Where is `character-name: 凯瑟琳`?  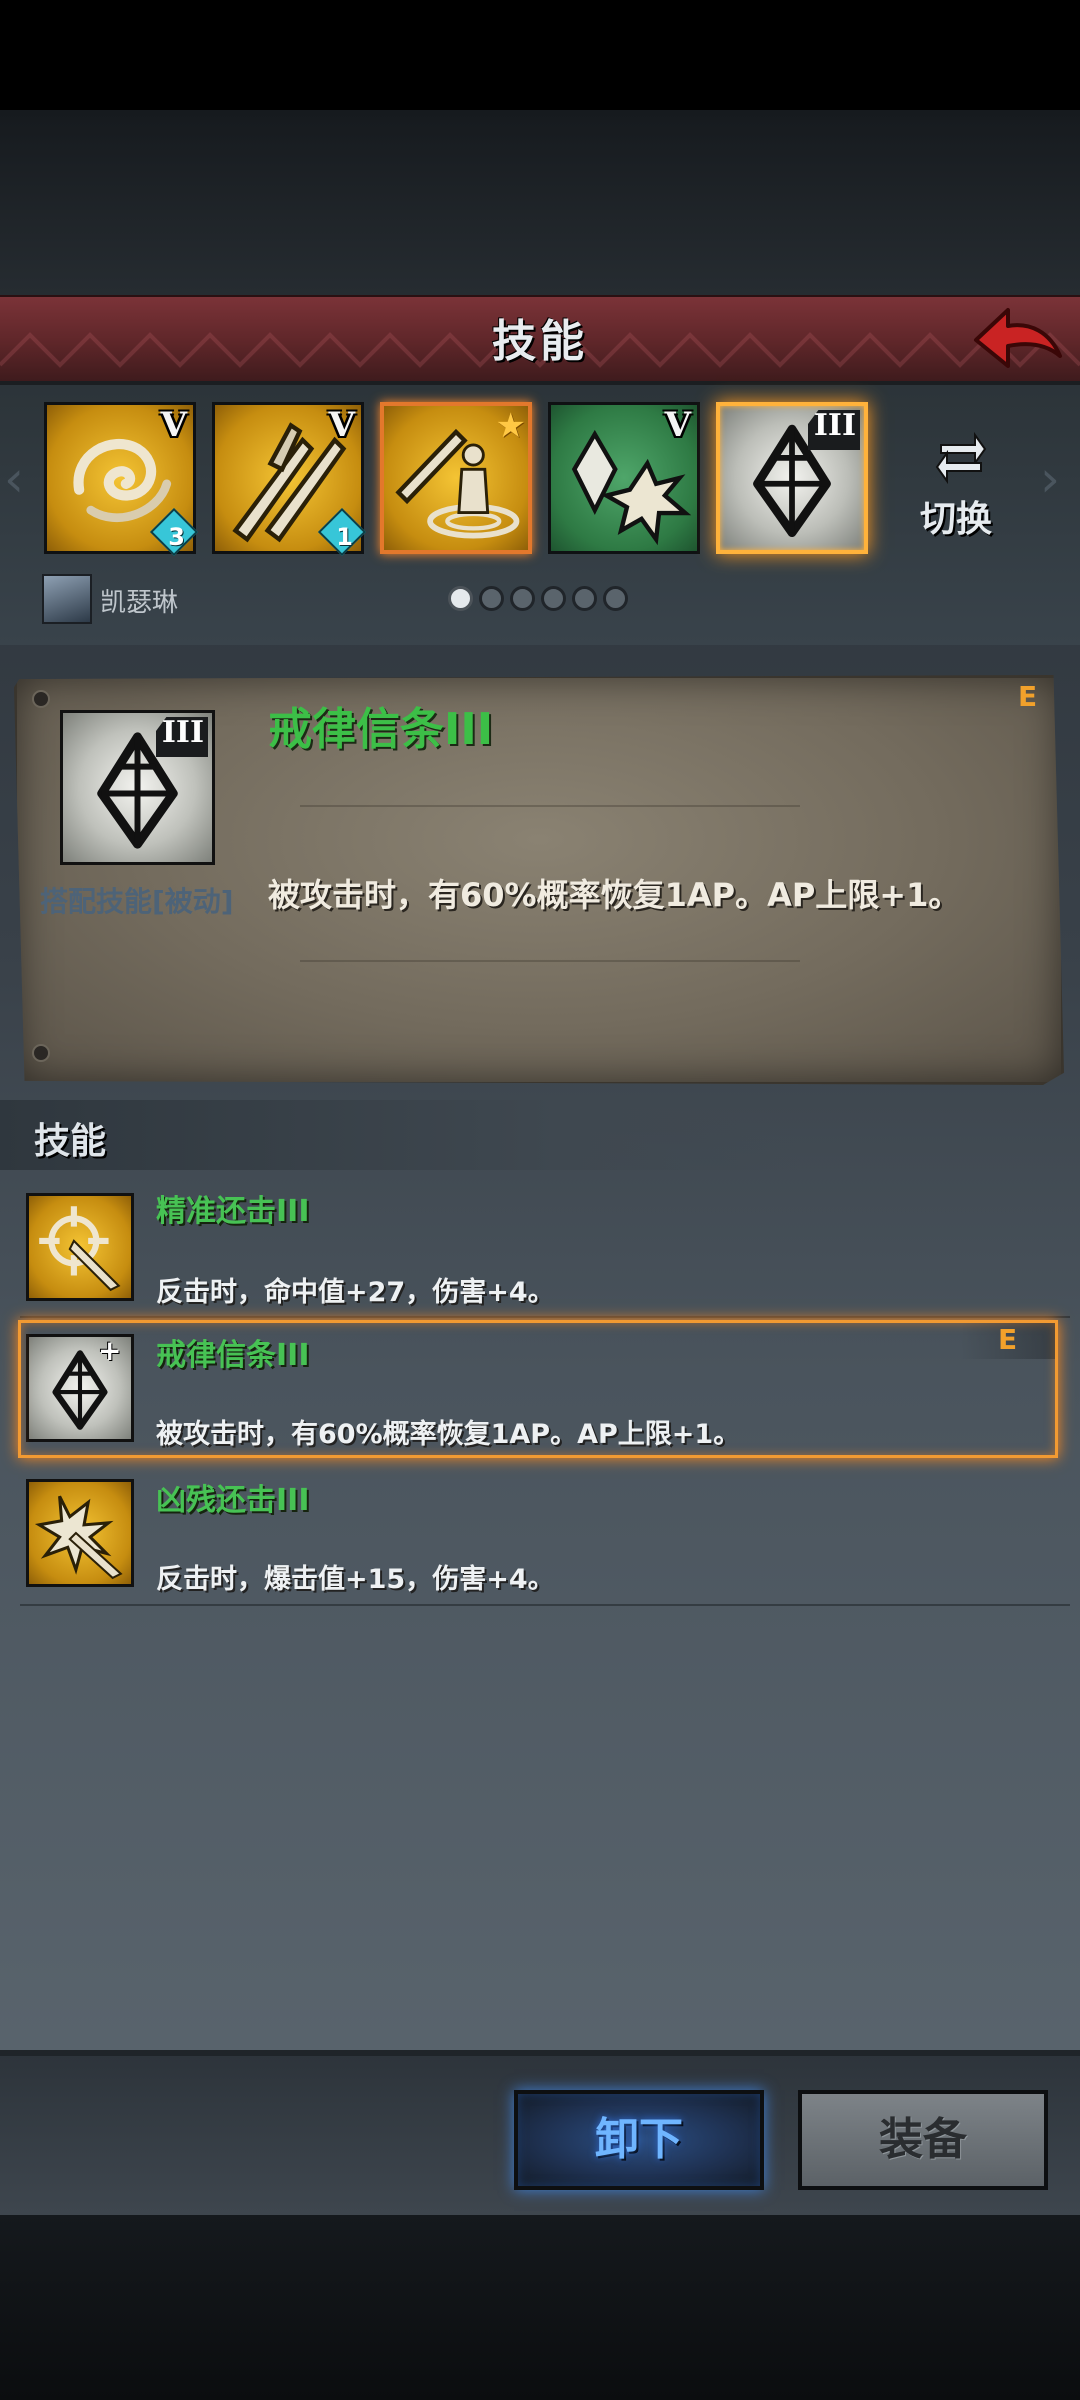
character-name: 凯瑟琳 is located at coordinates (139, 603).